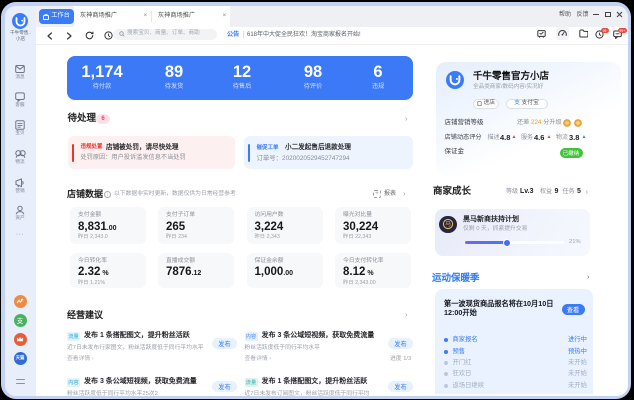 The height and width of the screenshot is (400, 634). Describe the element at coordinates (448, 224) in the screenshot. I see `svg-text: 马` at that location.